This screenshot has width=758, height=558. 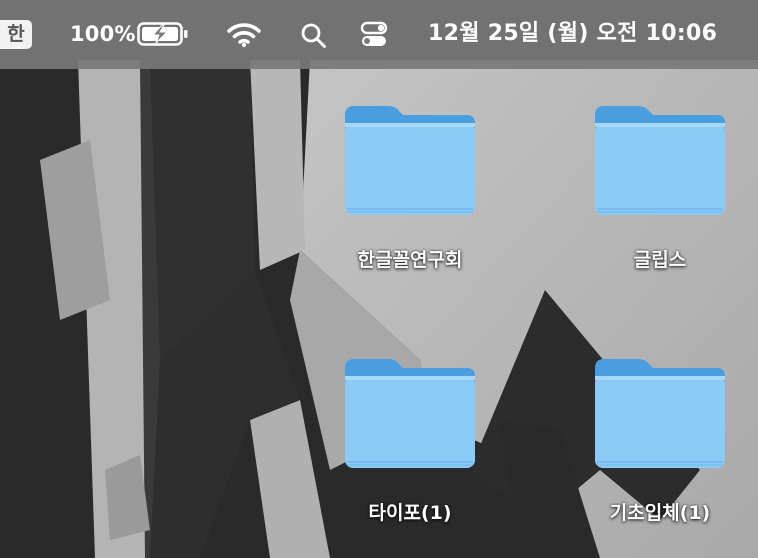 I want to click on desktop-folder: 기초입체(1), so click(x=659, y=443).